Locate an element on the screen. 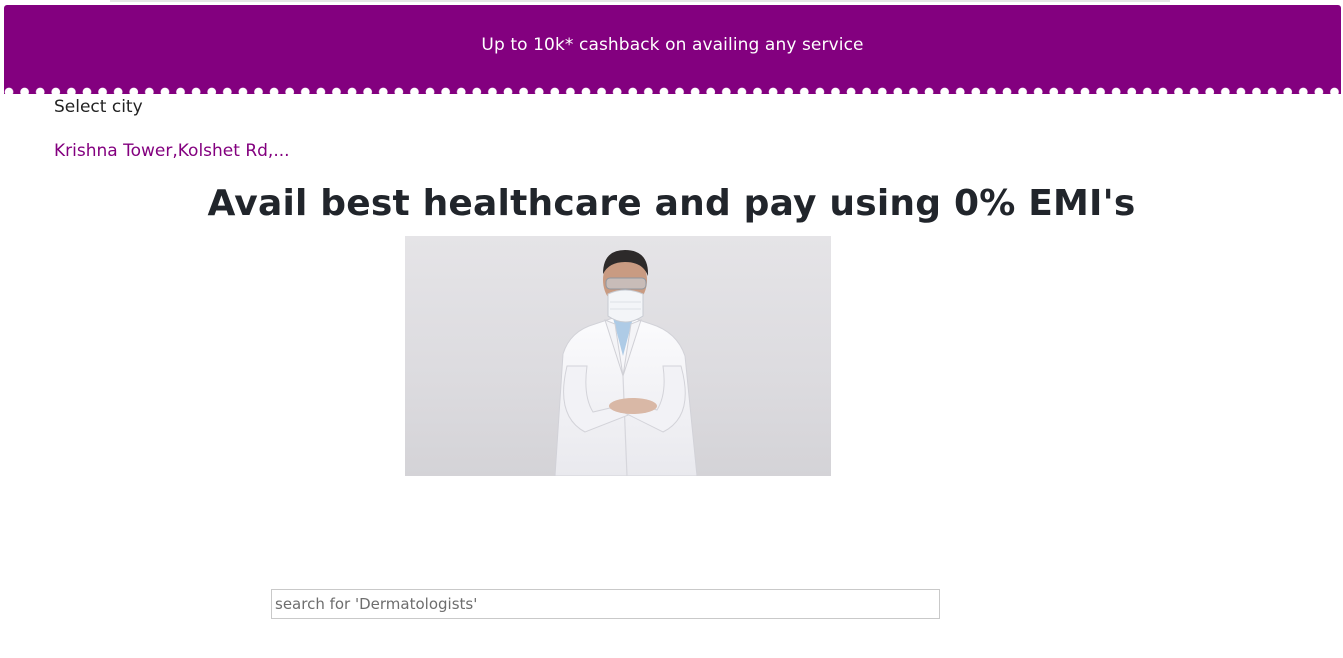 This screenshot has width=1343, height=658. select-city-label: Select city is located at coordinates (98, 107).